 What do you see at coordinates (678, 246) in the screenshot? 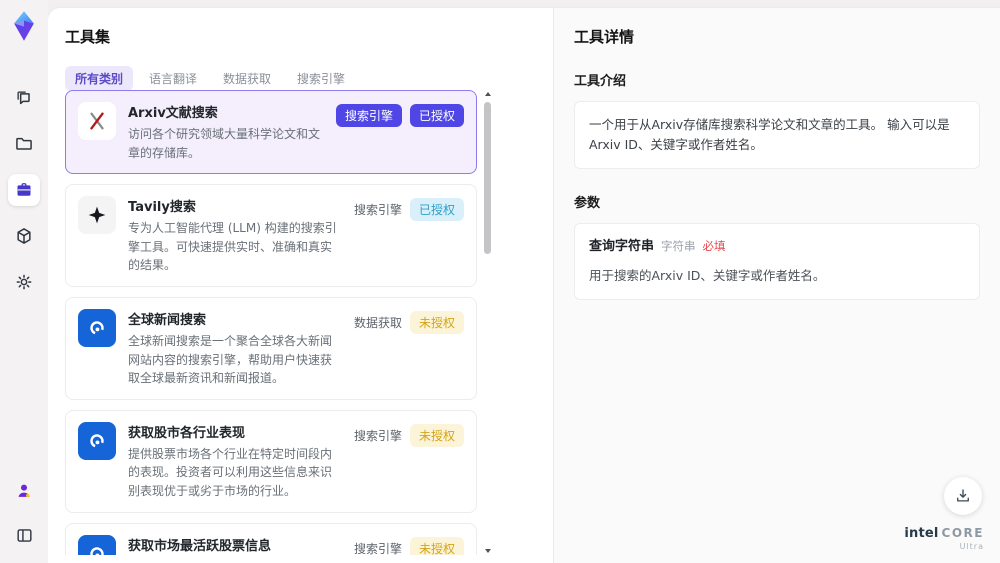
I see `param-type: 字符串` at bounding box center [678, 246].